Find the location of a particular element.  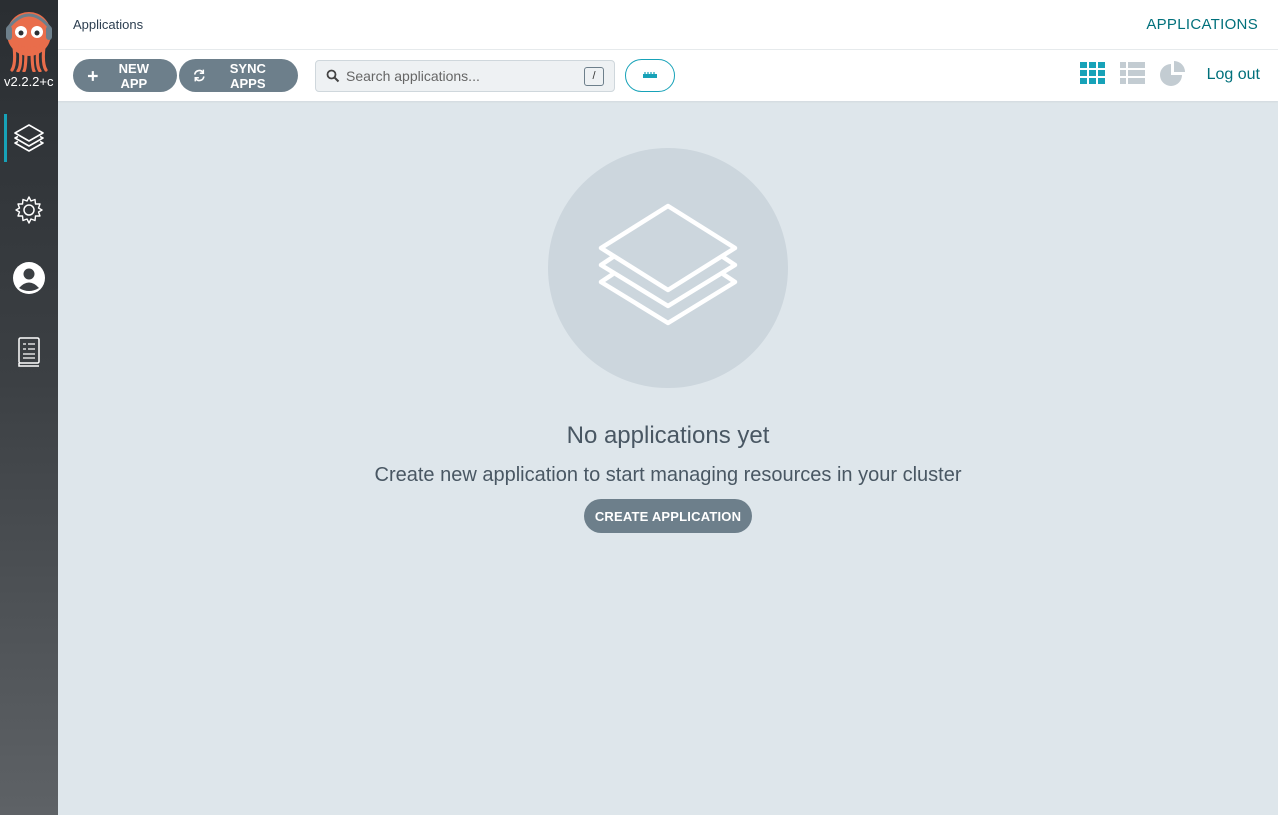

grid-icon is located at coordinates (1092, 73).